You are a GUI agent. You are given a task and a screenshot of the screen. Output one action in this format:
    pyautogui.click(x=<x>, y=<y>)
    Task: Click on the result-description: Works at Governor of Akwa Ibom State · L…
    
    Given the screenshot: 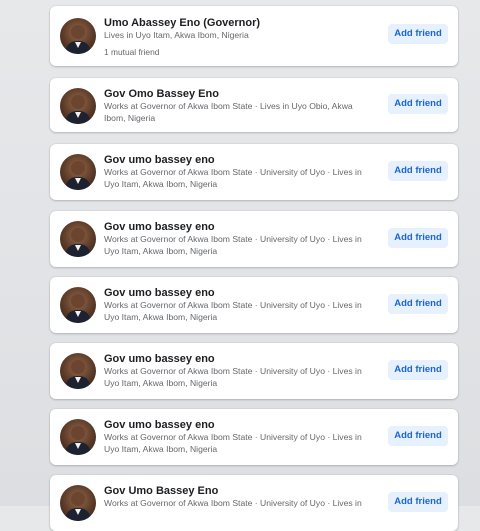 What is the action you would take?
    pyautogui.click(x=228, y=112)
    